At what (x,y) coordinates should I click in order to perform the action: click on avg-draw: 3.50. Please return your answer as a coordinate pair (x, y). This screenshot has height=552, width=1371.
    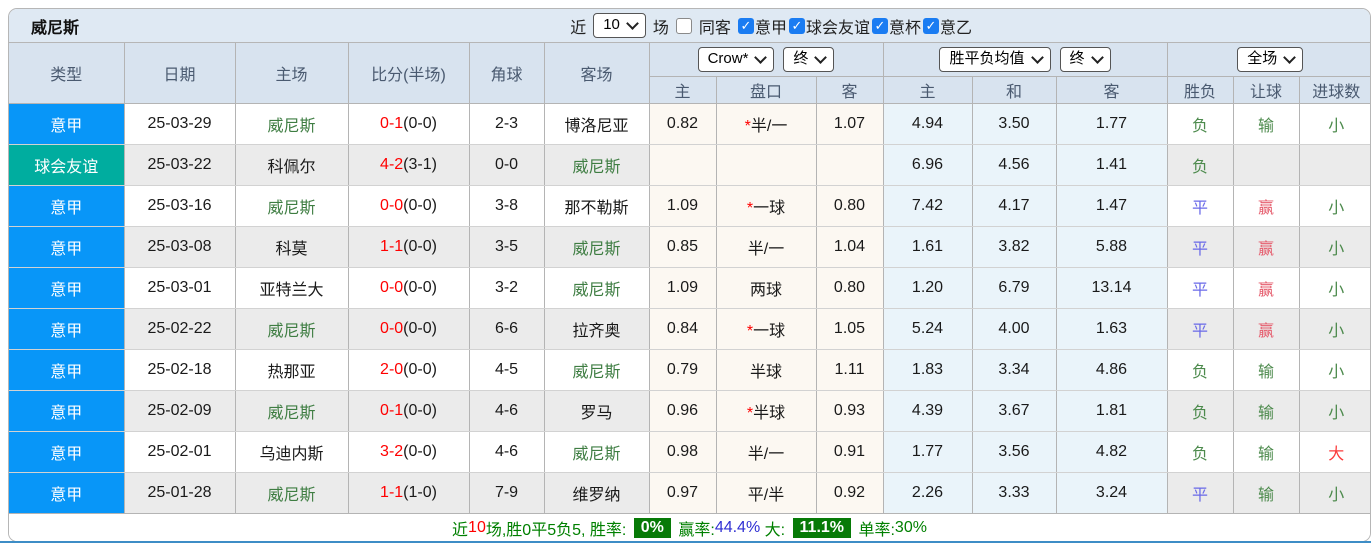
    Looking at the image, I should click on (1014, 124).